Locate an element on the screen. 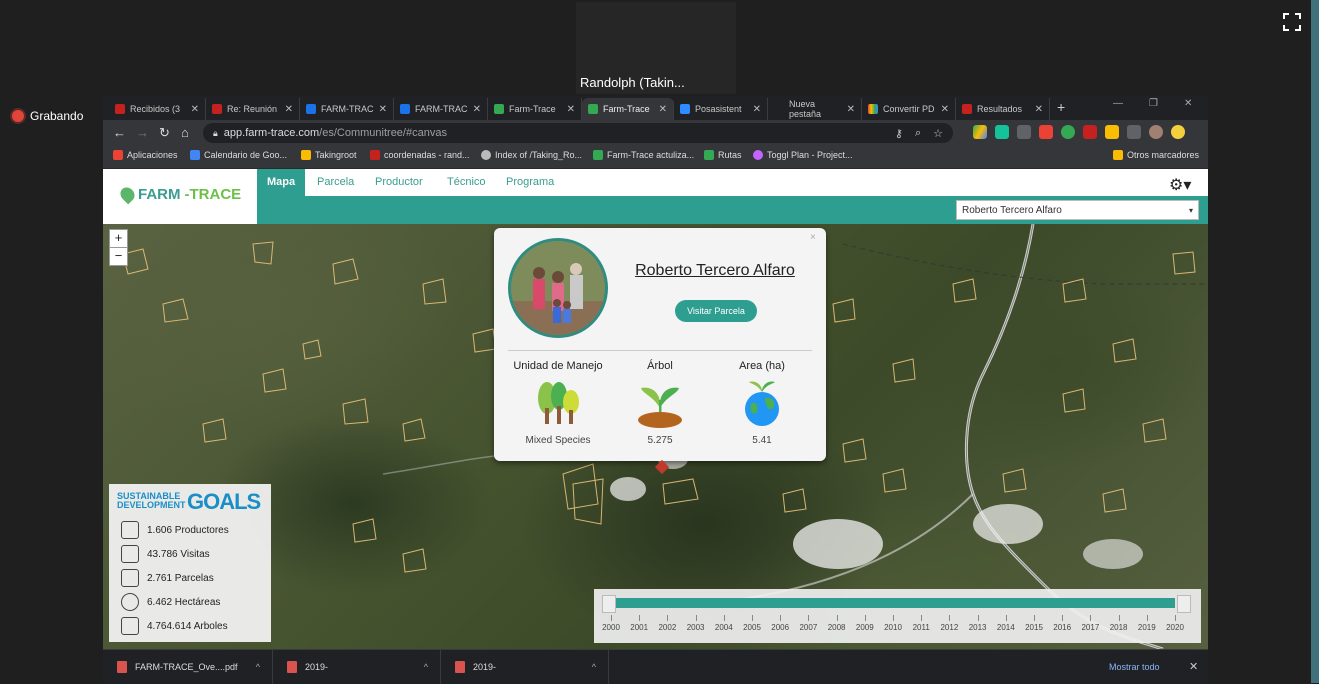 This screenshot has height=684, width=1319. zoom-lens-icon: ⌕ is located at coordinates (918, 133).